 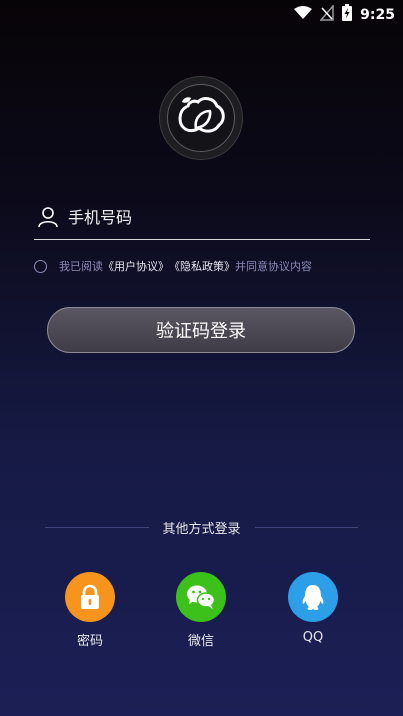 I want to click on wechat-icon, so click(x=201, y=597).